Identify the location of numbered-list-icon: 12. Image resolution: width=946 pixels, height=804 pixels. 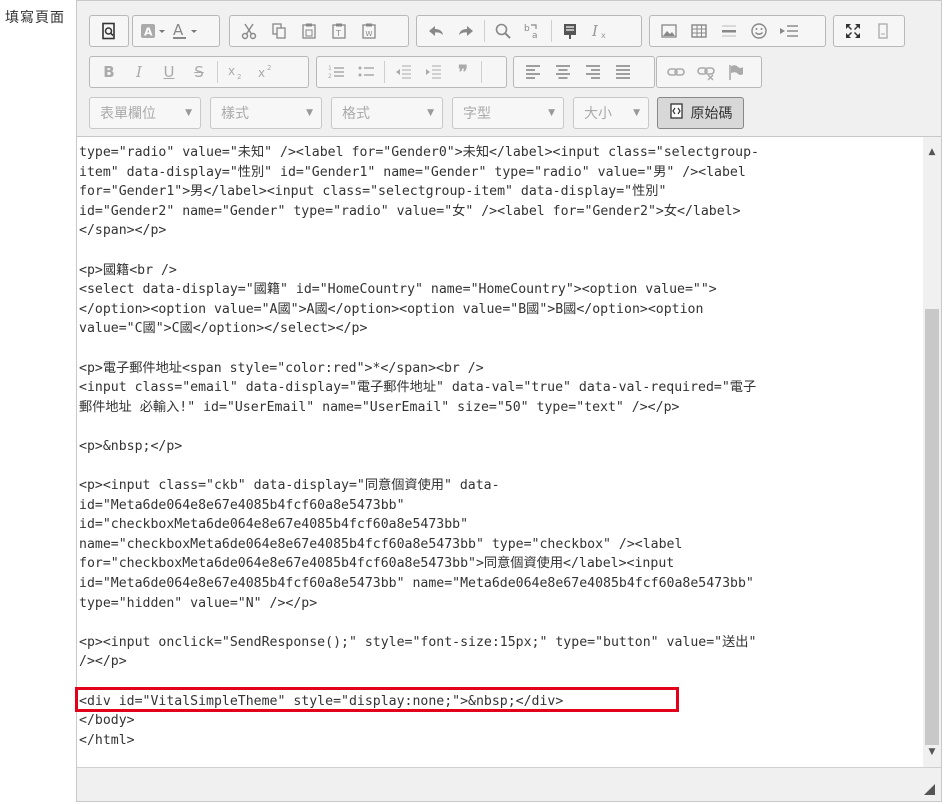
(336, 72).